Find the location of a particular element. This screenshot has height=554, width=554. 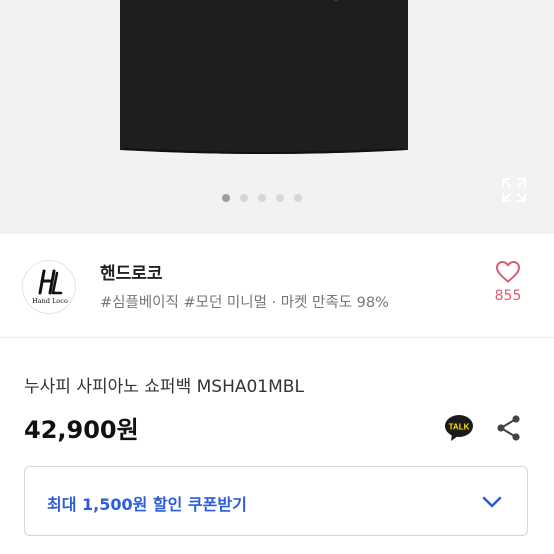

seller-logo: Hand Loco is located at coordinates (49, 287).